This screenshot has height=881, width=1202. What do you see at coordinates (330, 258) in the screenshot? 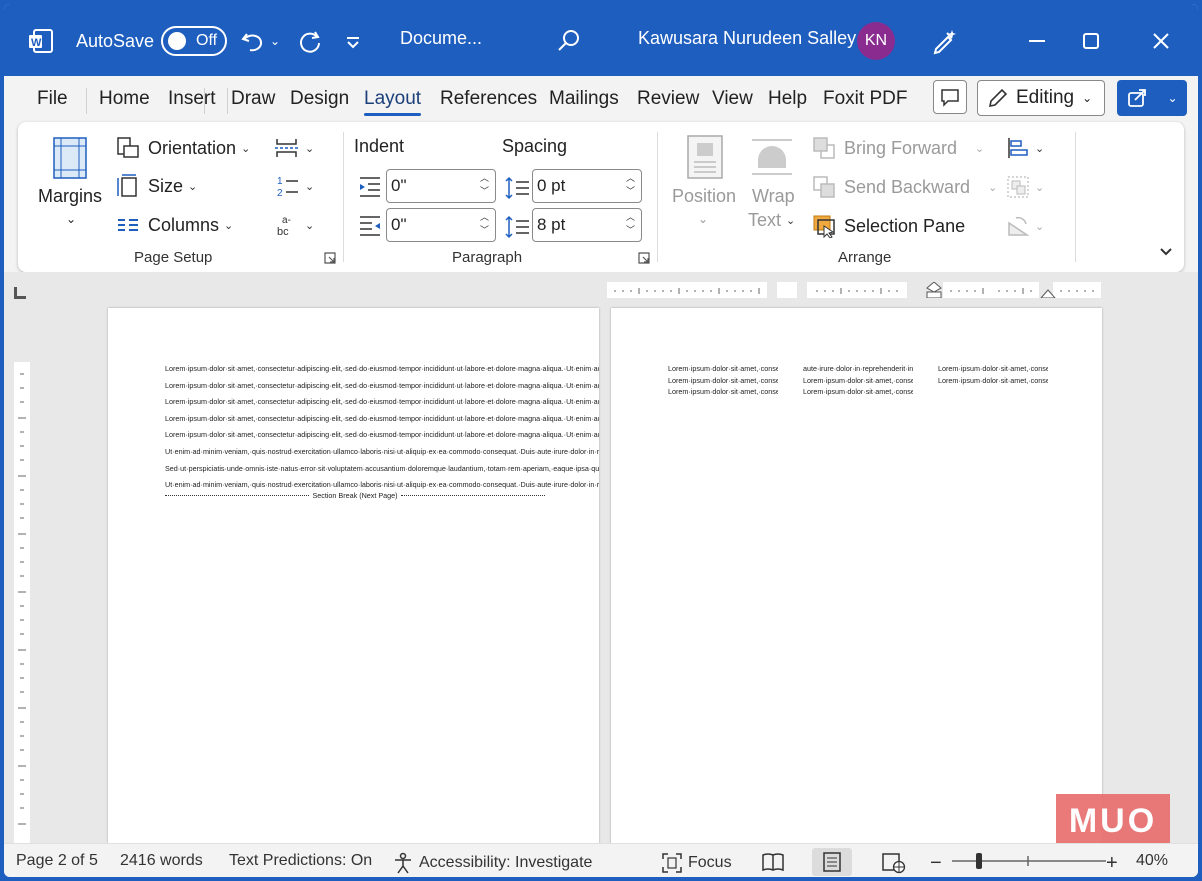
I see `page-setup-launcher-icon` at bounding box center [330, 258].